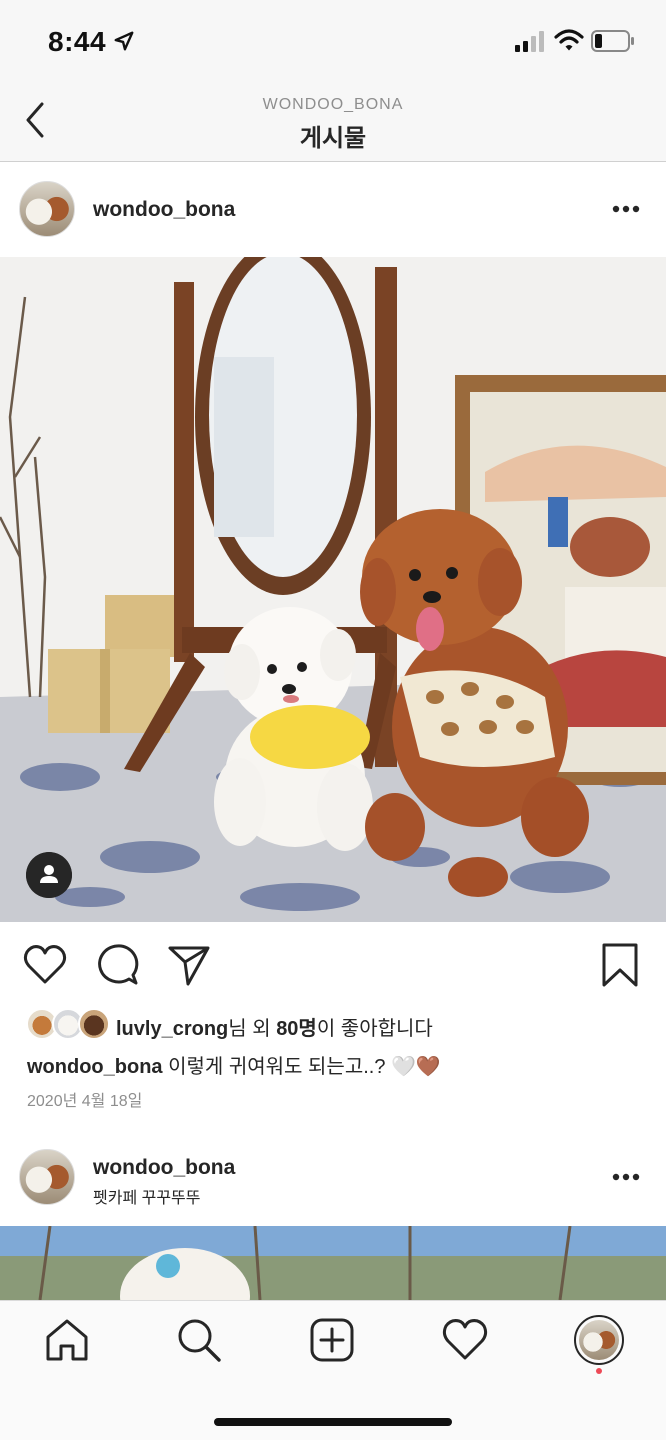 The image size is (666, 1440). I want to click on tagged-user-icon, so click(49, 875).